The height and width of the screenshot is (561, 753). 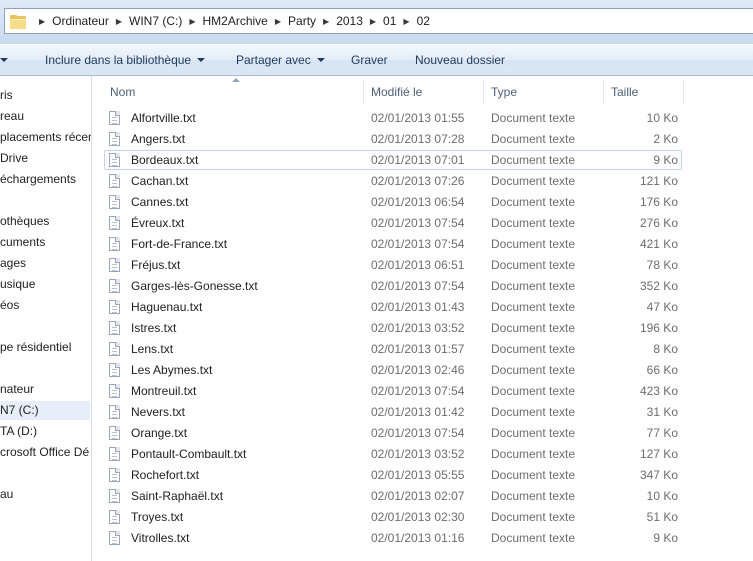 What do you see at coordinates (179, 244) in the screenshot?
I see `file-name: Fort-de-France.txt` at bounding box center [179, 244].